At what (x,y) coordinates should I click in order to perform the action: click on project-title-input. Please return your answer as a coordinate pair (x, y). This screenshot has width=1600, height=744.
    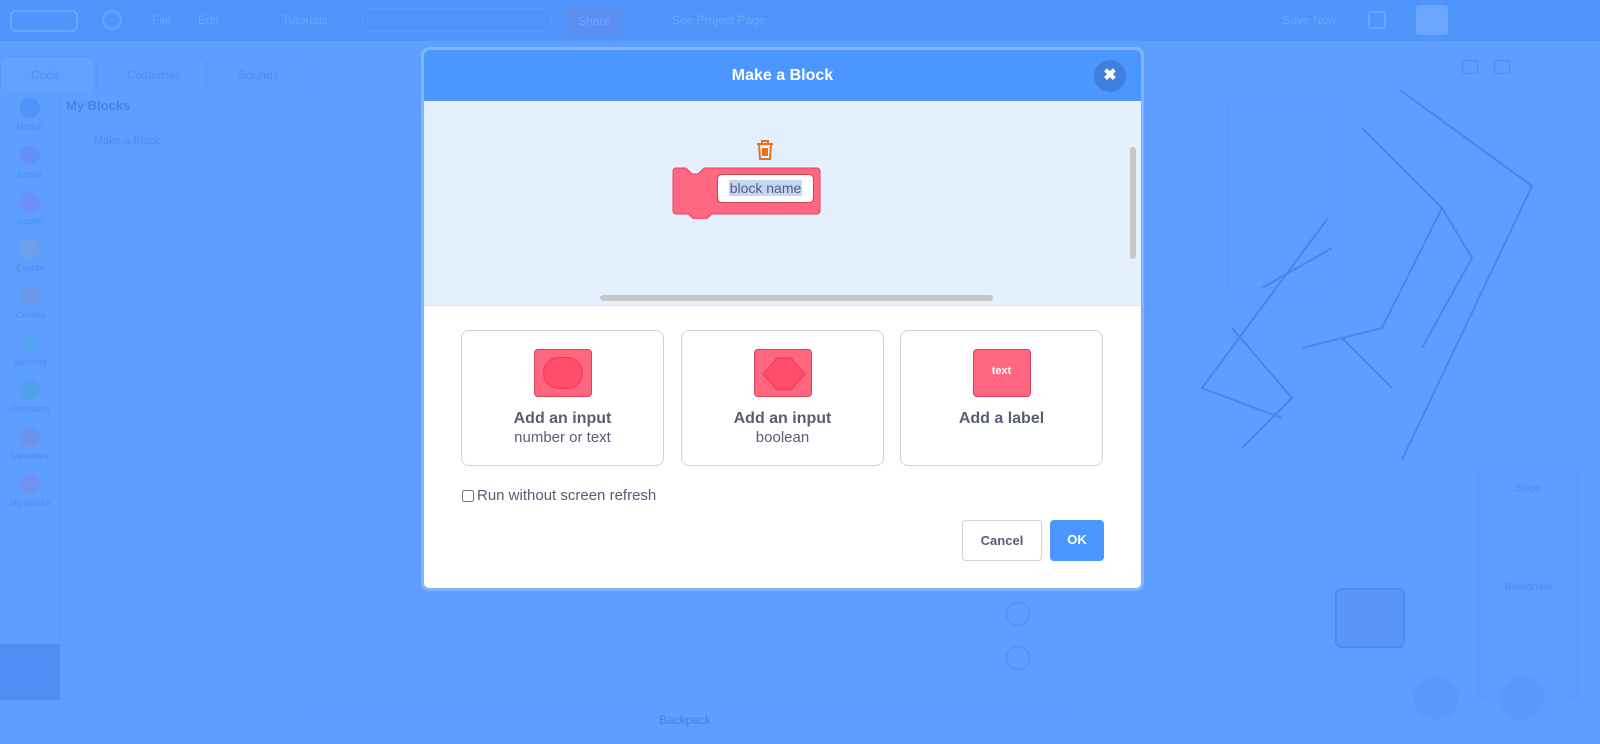
    Looking at the image, I should click on (457, 20).